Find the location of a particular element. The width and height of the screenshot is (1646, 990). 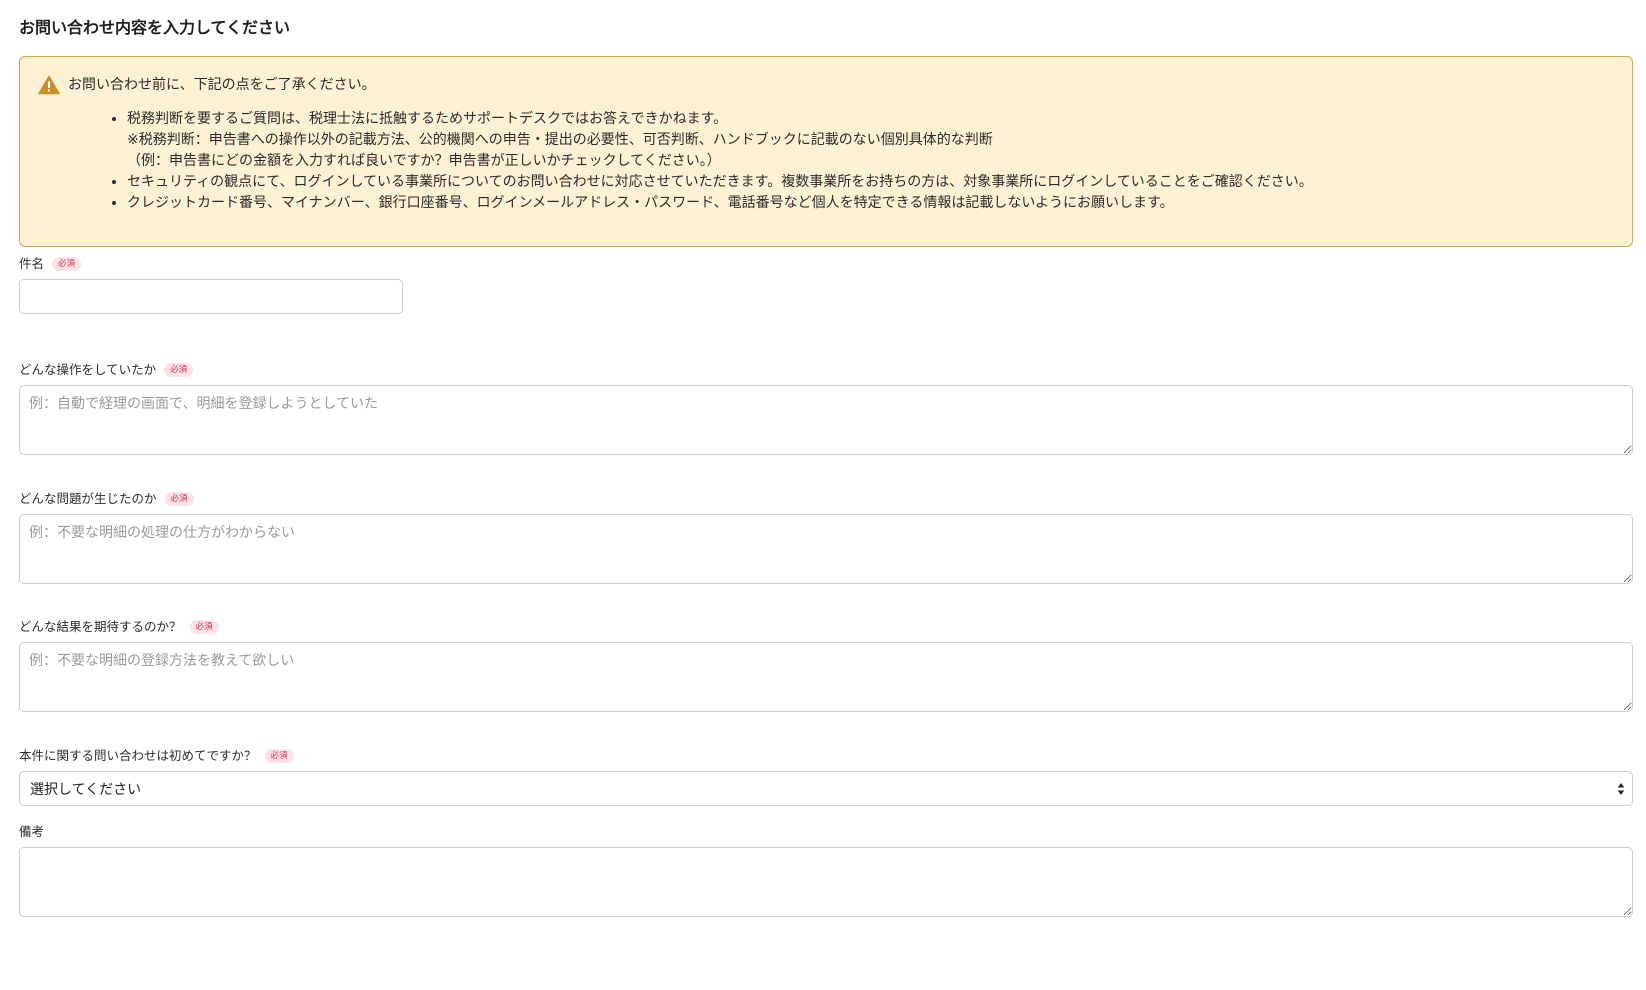

notice-heading: お問い合わせ前に、下記の点をご了承ください。 is located at coordinates (222, 85).